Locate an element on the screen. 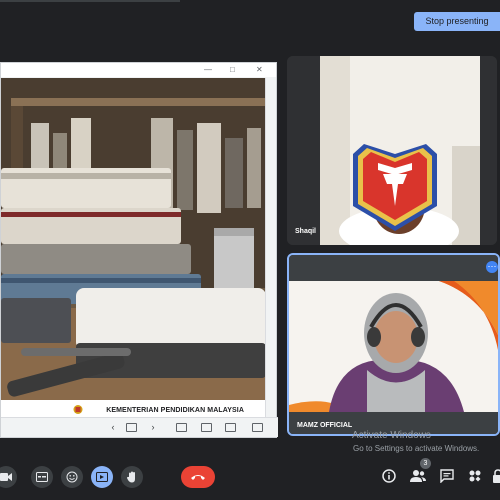 This screenshot has width=500, height=500. slideshow-icon is located at coordinates (257, 427).